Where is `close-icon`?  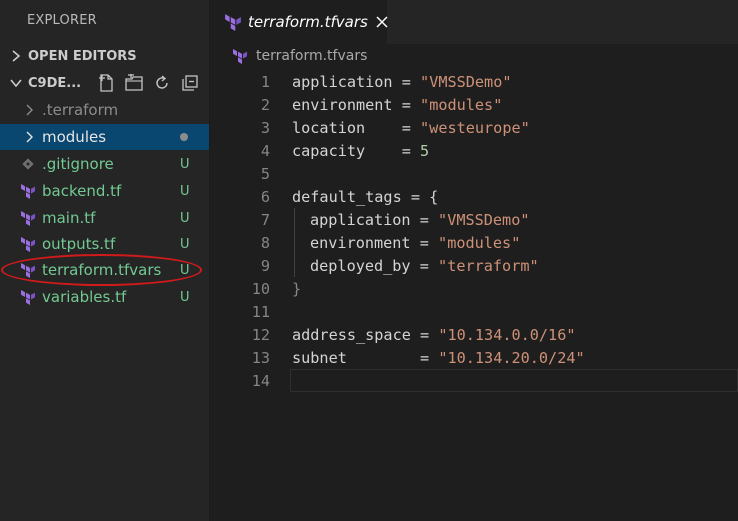 close-icon is located at coordinates (382, 22).